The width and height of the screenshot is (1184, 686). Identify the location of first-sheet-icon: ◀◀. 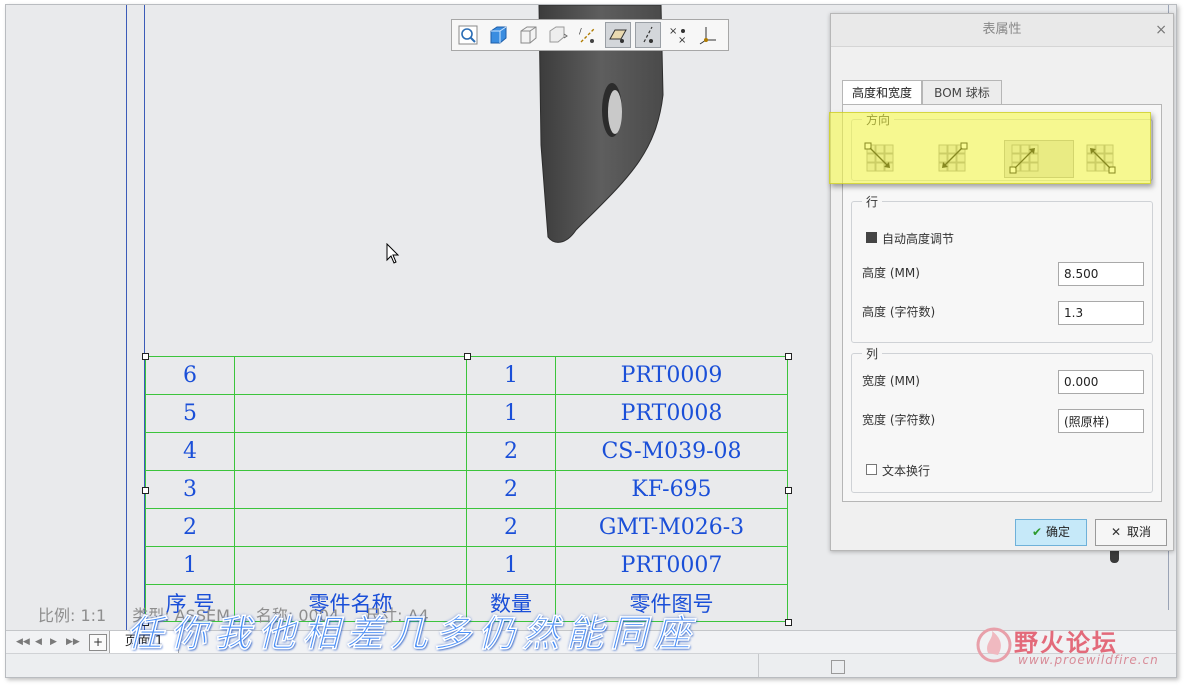
(23, 642).